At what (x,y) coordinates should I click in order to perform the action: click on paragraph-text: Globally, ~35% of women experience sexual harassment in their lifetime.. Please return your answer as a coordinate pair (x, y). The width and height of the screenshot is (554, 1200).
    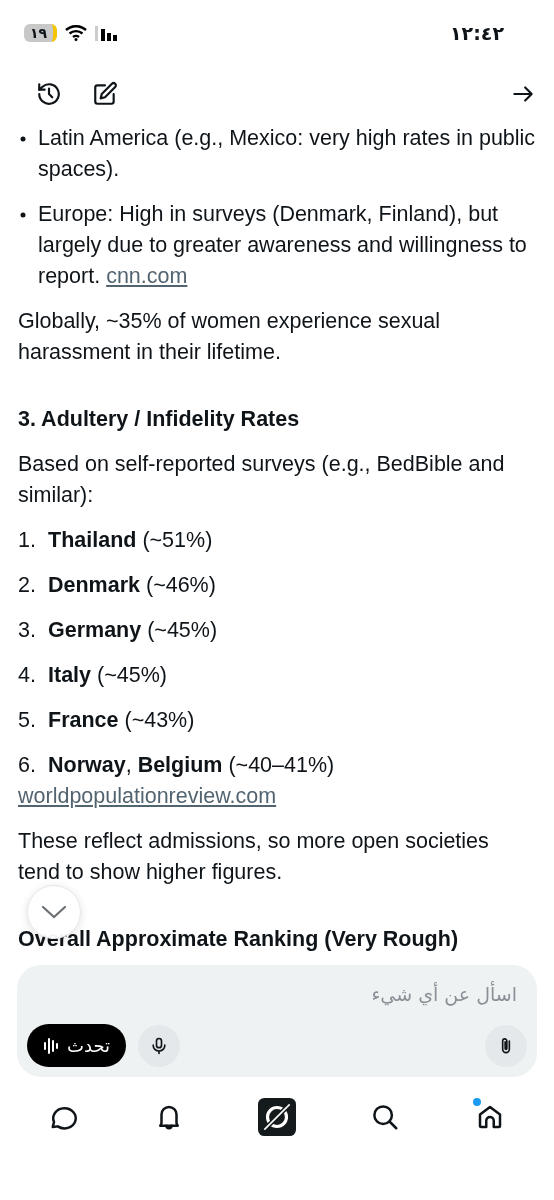
    Looking at the image, I should click on (230, 337).